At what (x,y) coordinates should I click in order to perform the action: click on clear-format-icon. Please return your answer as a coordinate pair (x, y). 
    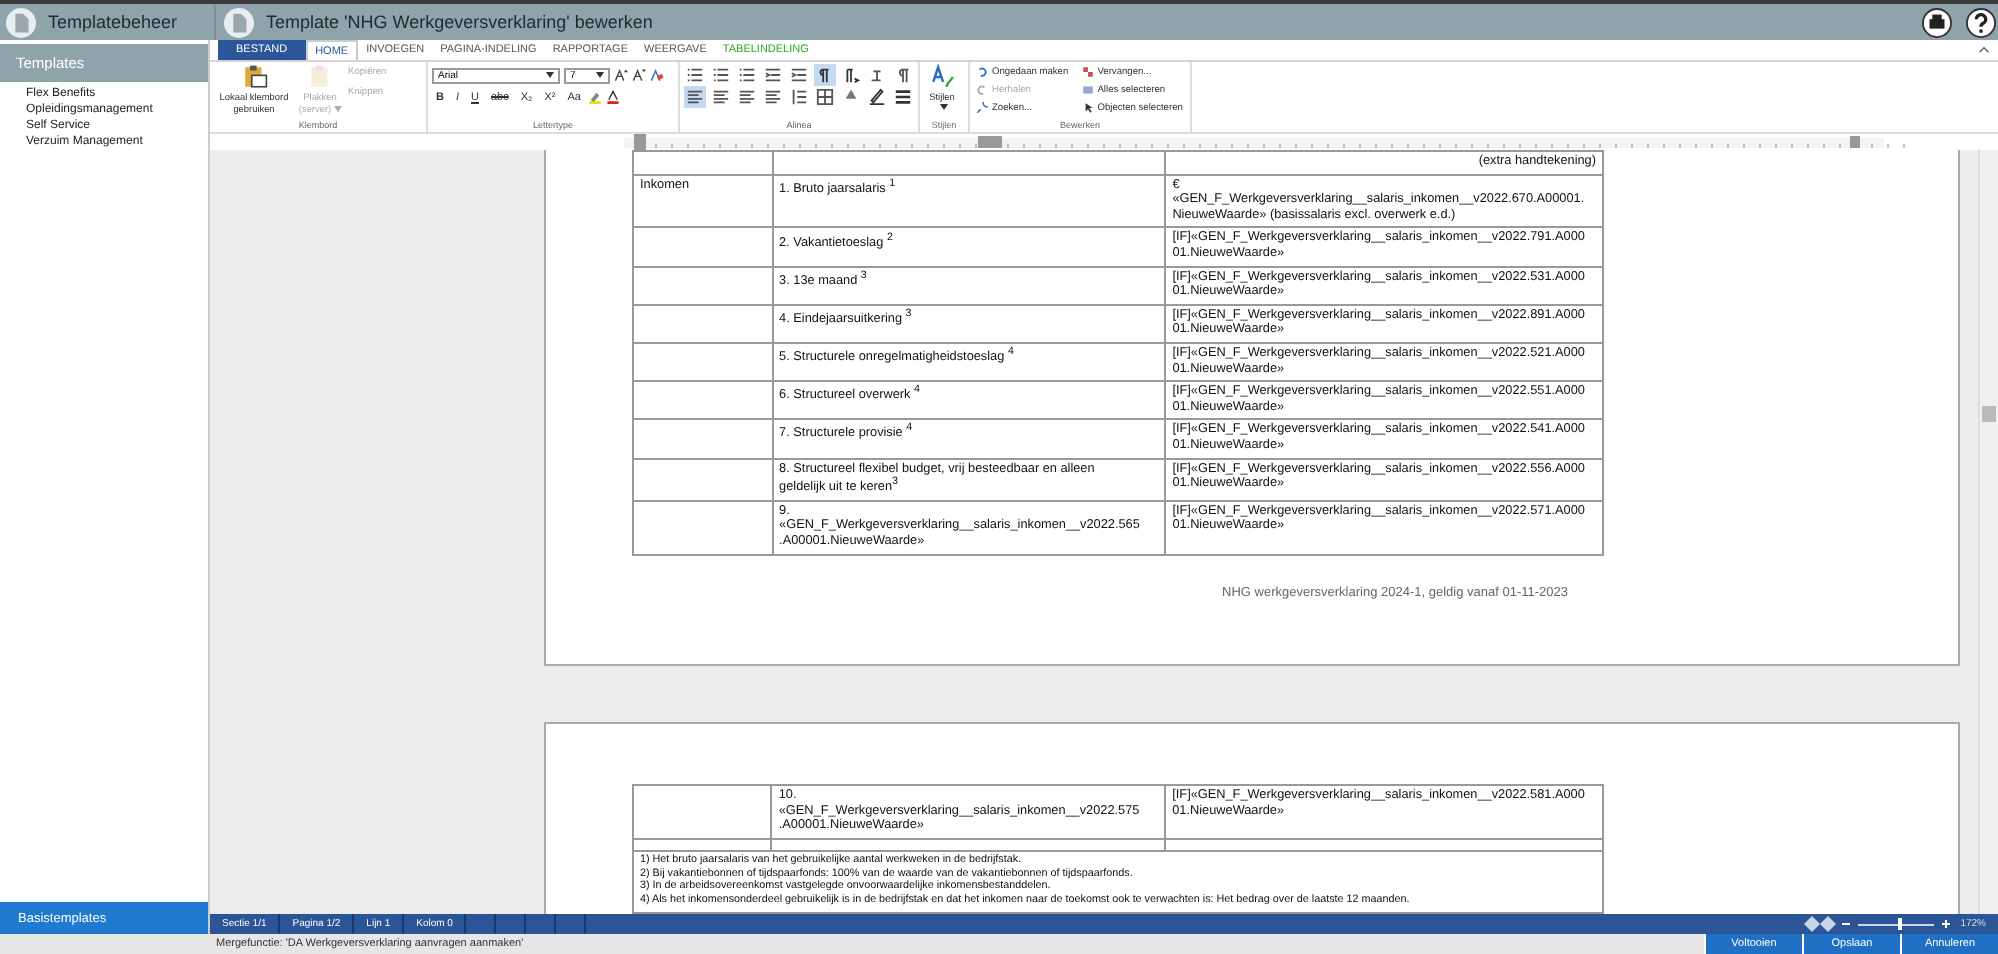
    Looking at the image, I should click on (657, 75).